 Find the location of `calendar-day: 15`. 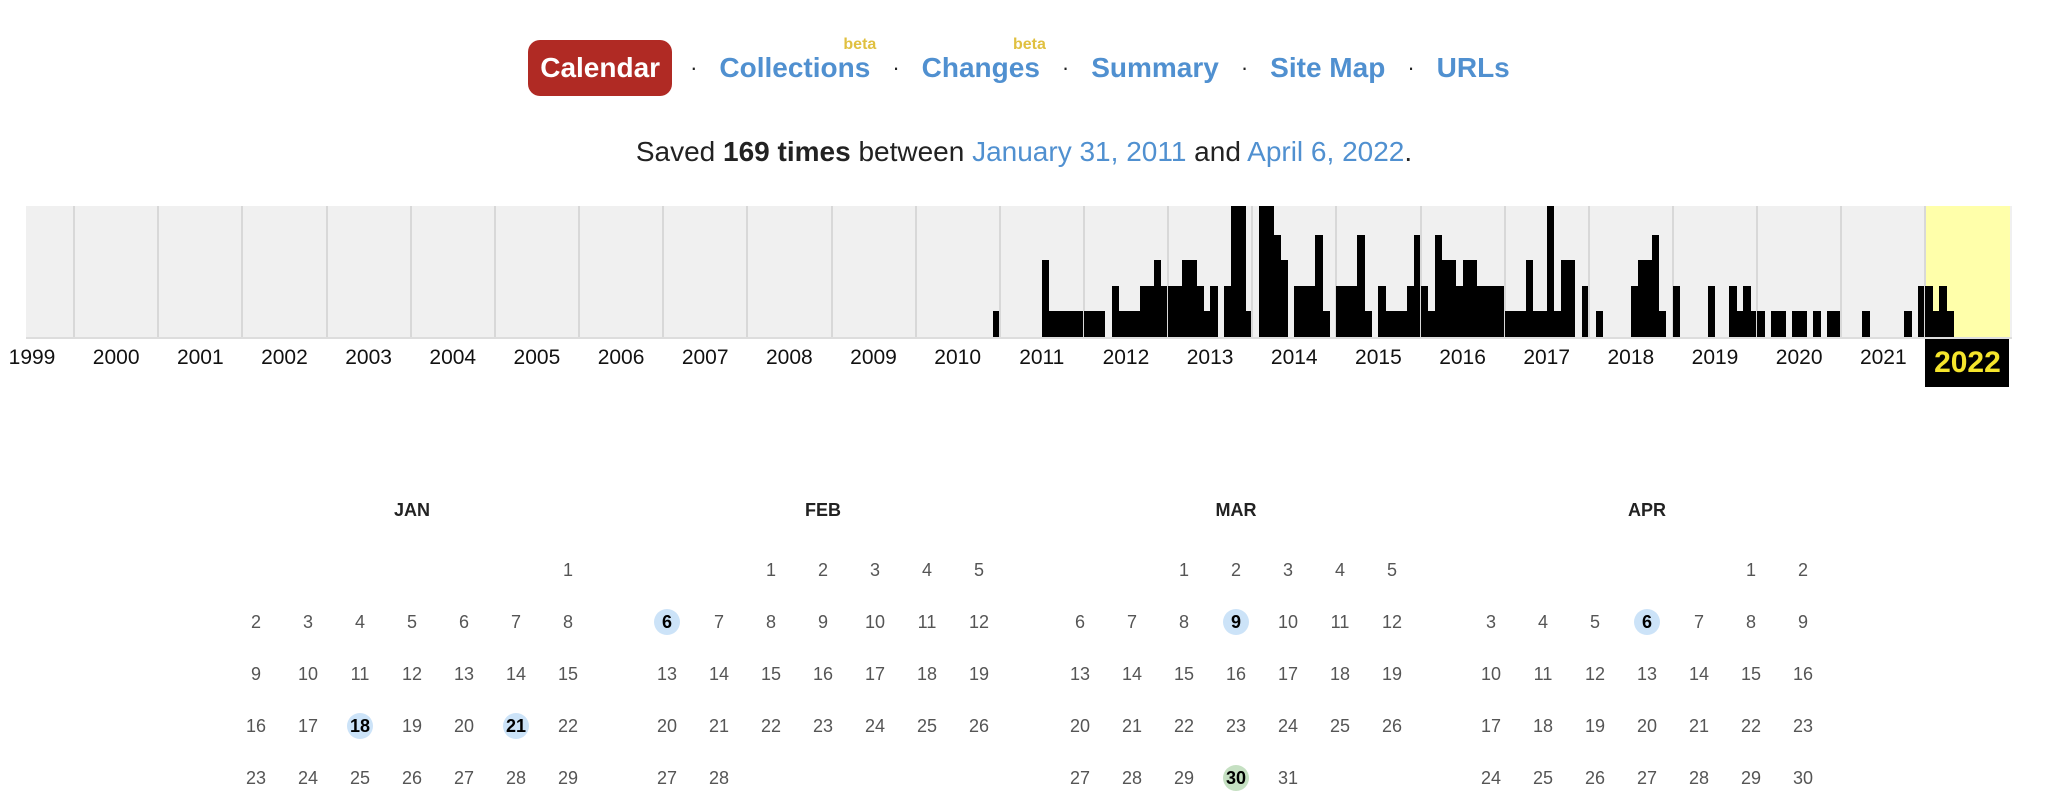

calendar-day: 15 is located at coordinates (771, 674).